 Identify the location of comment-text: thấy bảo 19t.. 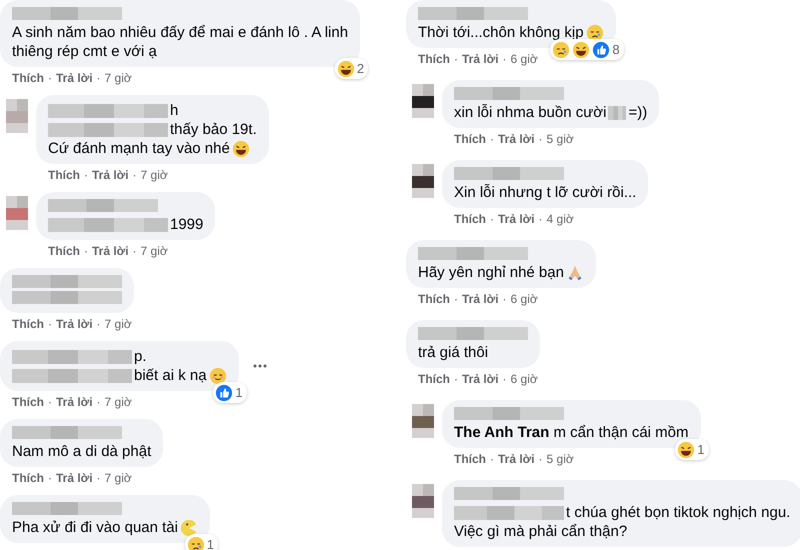
(213, 129).